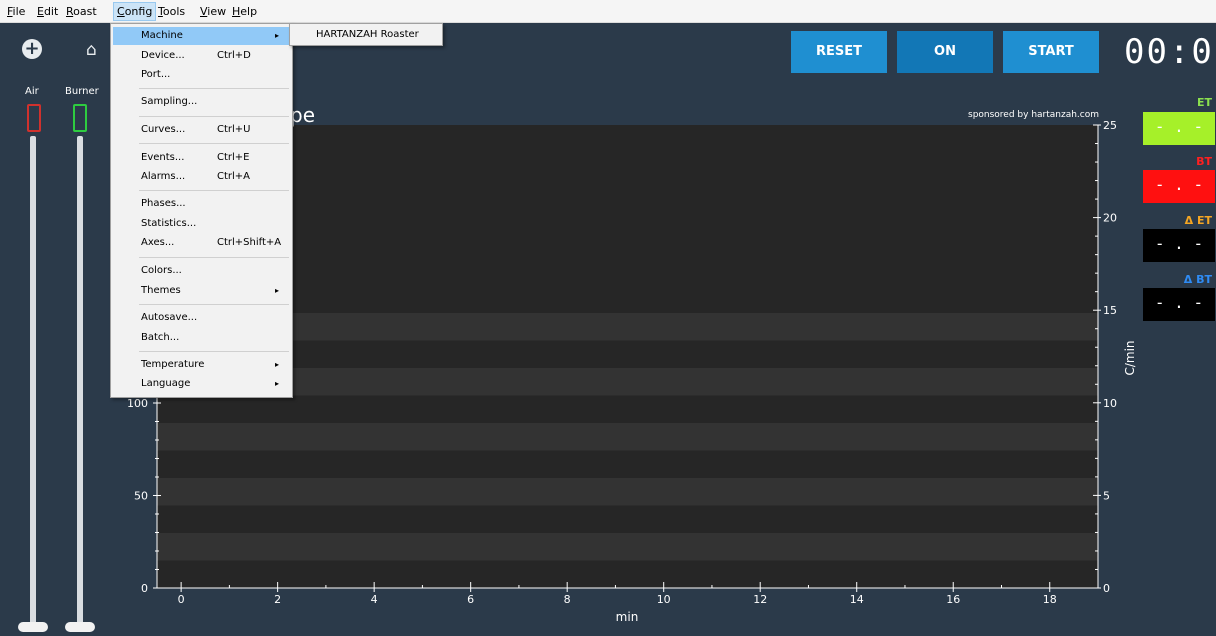  What do you see at coordinates (1204, 102) in the screenshot?
I see `et-label: ET` at bounding box center [1204, 102].